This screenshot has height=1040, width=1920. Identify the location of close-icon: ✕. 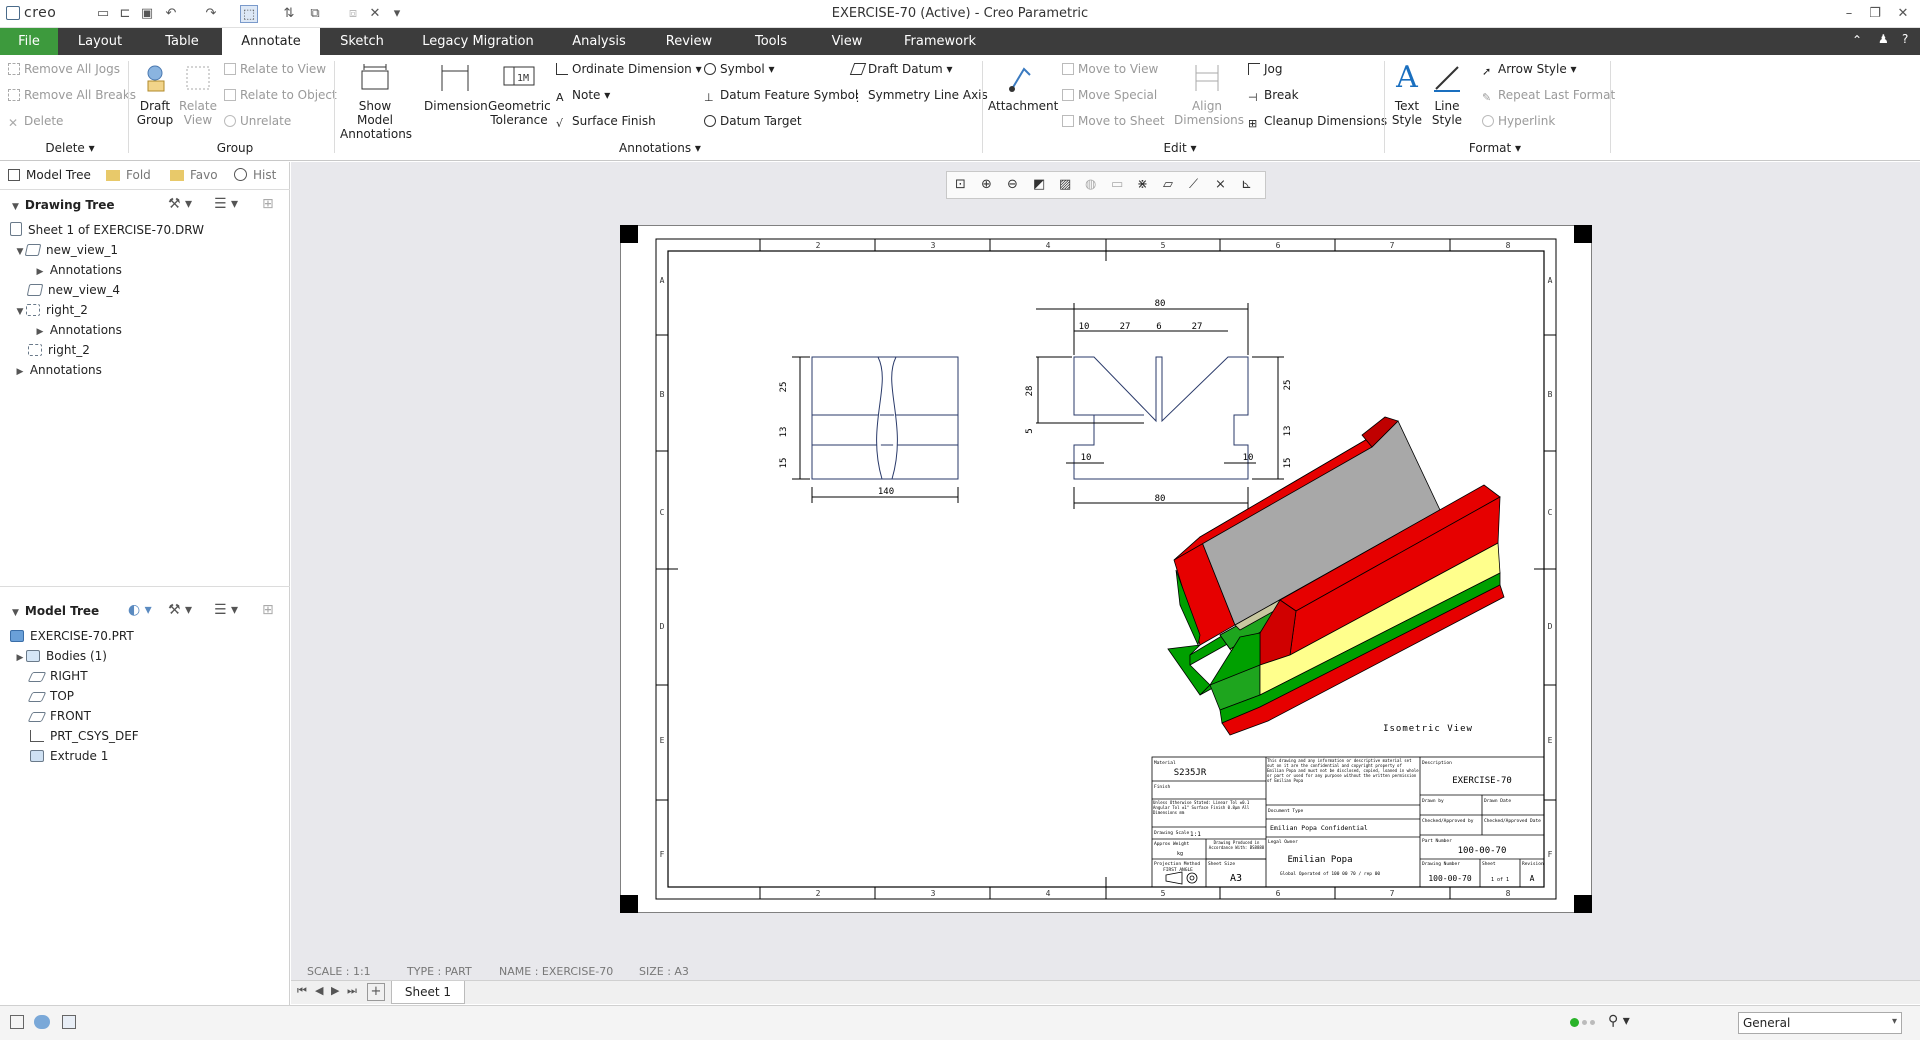
(1903, 14).